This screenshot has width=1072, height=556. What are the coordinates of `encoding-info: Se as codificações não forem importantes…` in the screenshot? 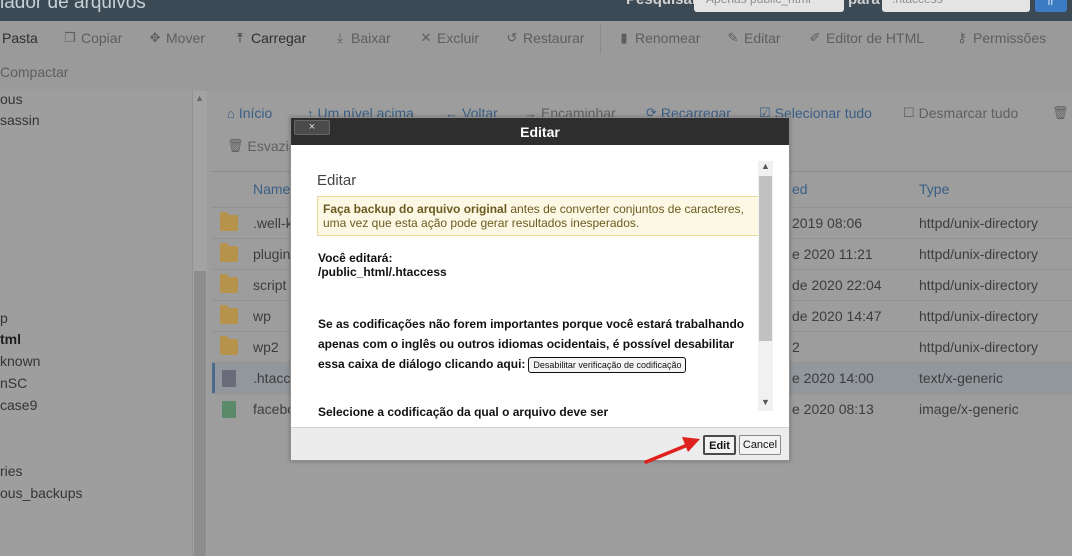 It's located at (538, 344).